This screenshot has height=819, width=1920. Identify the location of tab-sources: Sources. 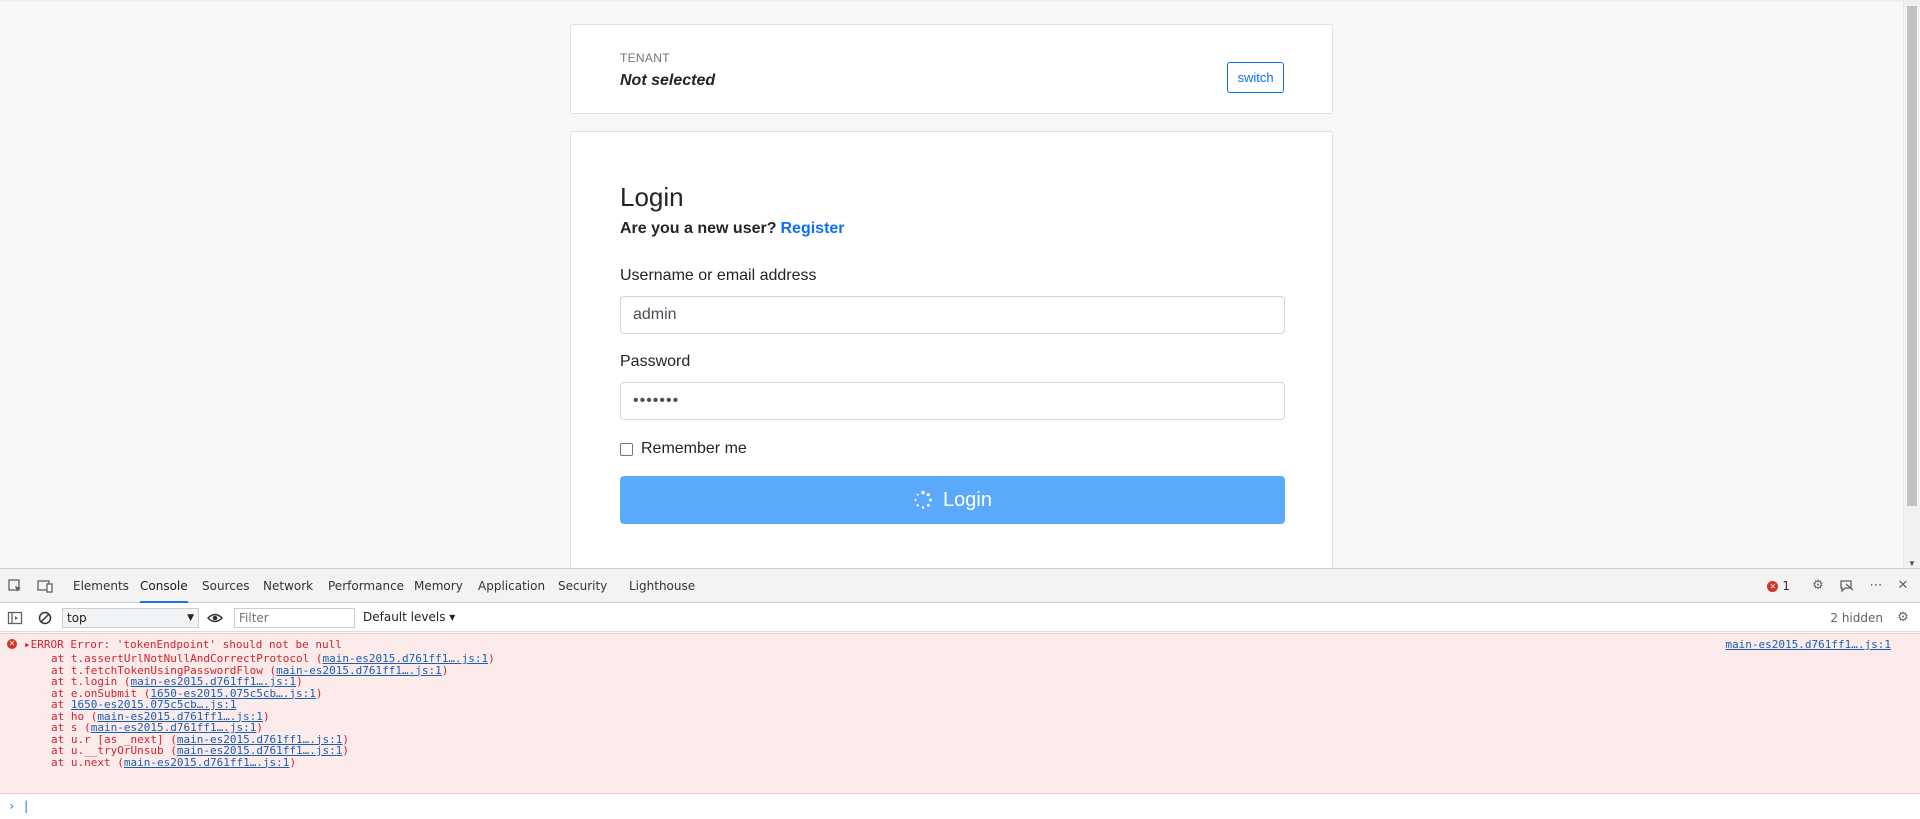
(225, 586).